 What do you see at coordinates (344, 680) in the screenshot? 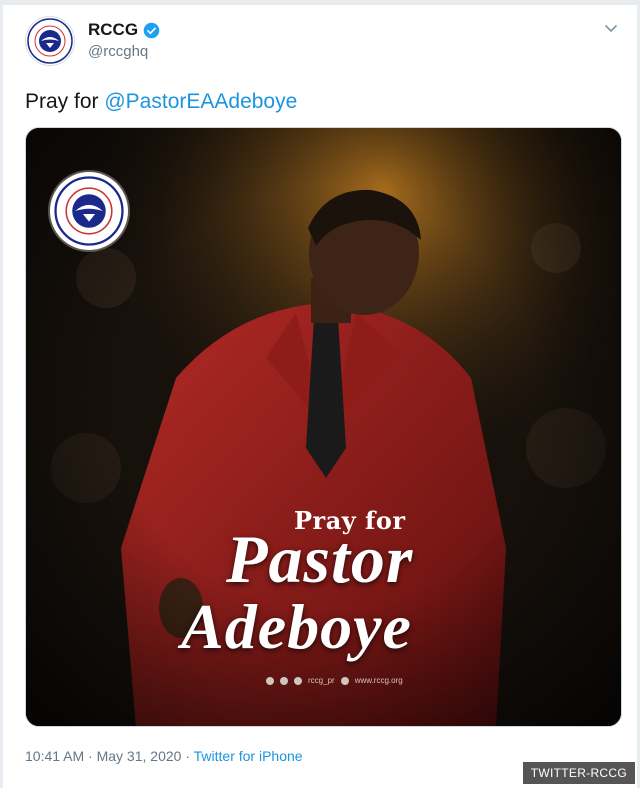
I see `globe-icon` at bounding box center [344, 680].